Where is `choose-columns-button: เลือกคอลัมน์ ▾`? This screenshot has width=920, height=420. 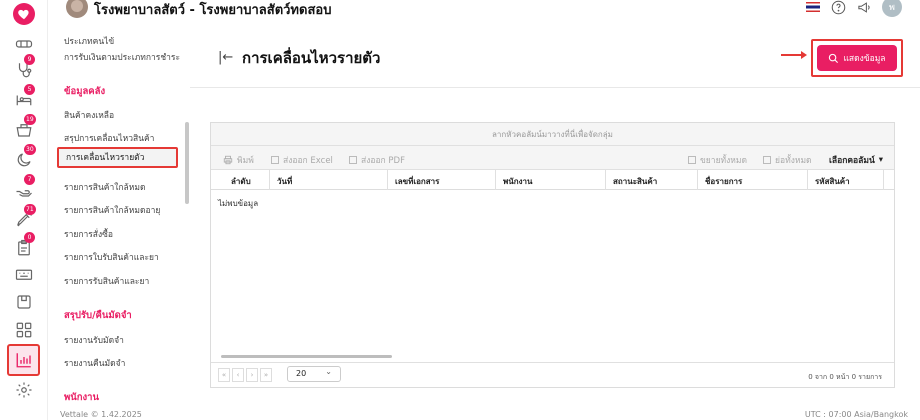
choose-columns-button: เลือกคอลัมน์ ▾ is located at coordinates (856, 160).